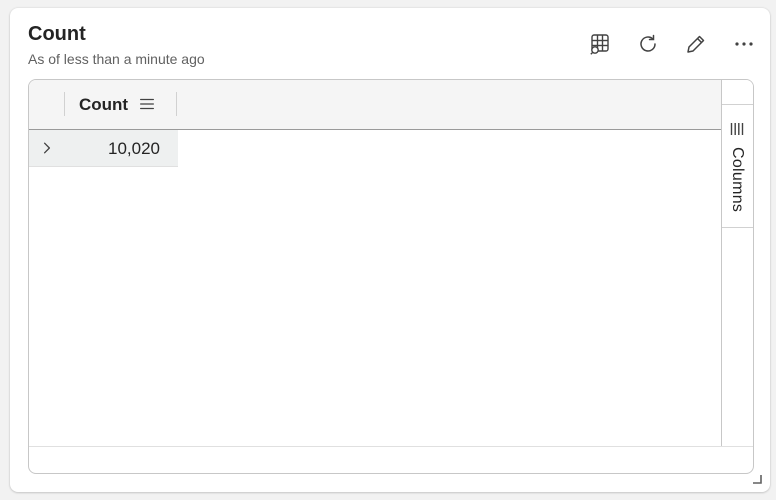  I want to click on chevron-right-icon, so click(47, 148).